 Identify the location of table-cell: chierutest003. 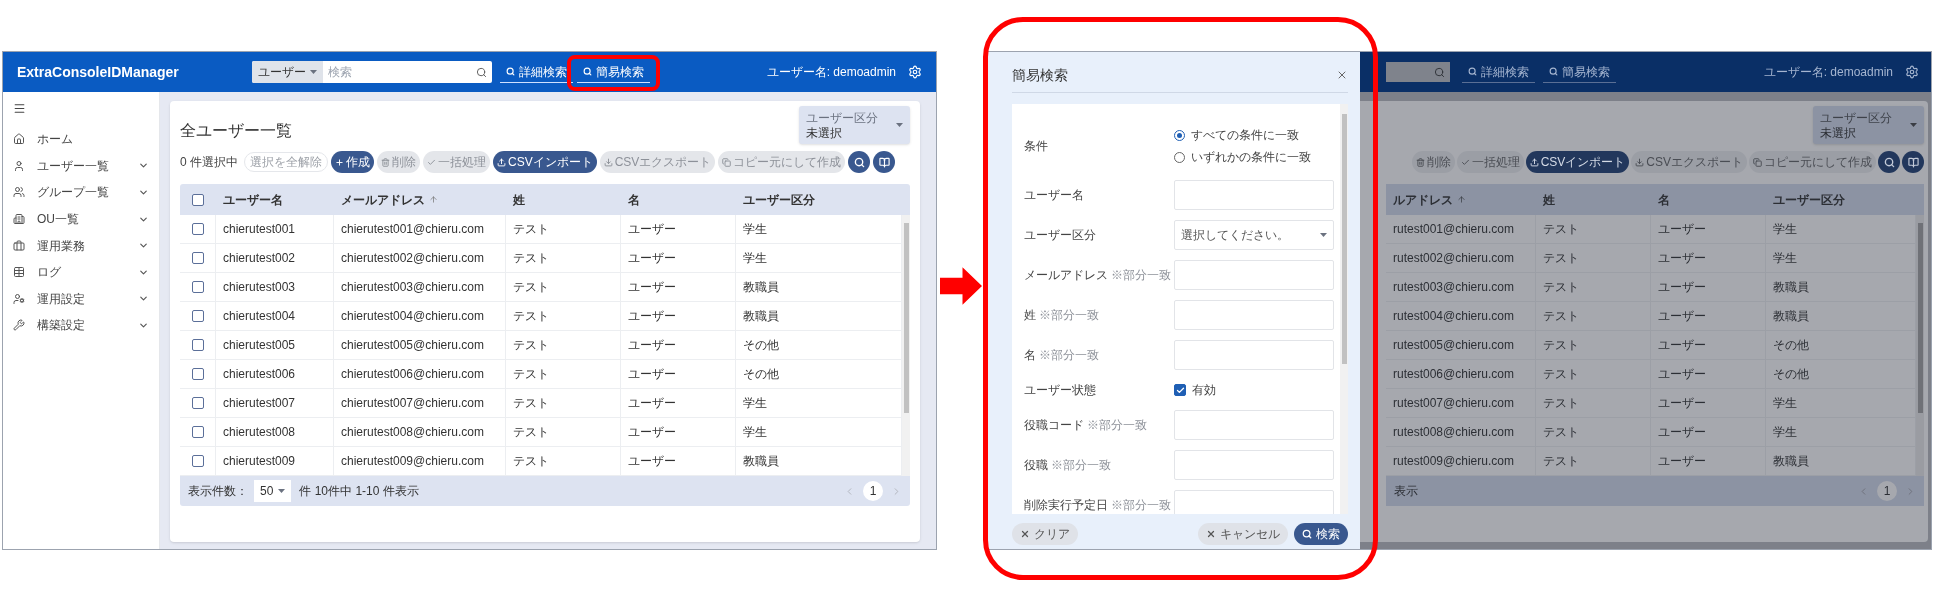
(275, 287).